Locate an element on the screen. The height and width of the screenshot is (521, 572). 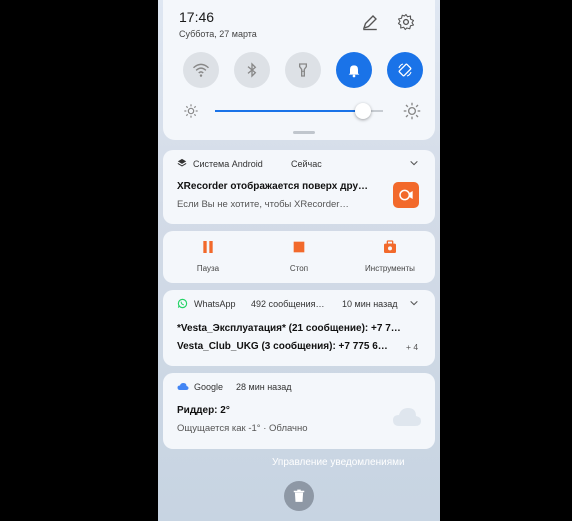
pause-control: Пауза is located at coordinates (208, 256).